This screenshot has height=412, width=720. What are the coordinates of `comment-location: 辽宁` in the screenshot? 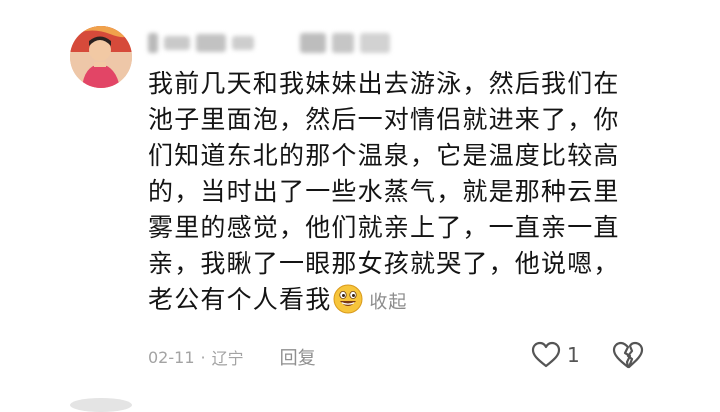 It's located at (227, 358).